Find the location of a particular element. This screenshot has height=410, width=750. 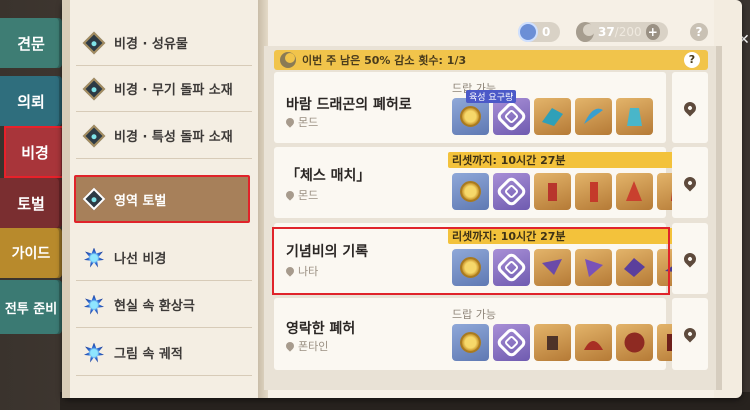

help-icon: ? is located at coordinates (699, 32).